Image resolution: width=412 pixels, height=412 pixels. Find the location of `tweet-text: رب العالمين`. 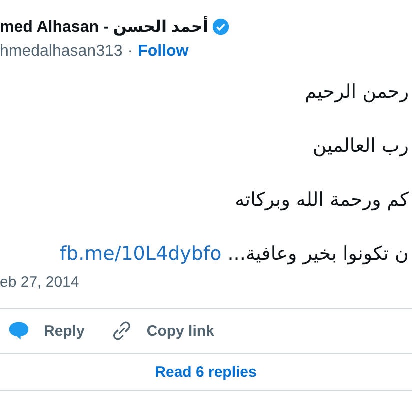

tweet-text: رب العالمين is located at coordinates (360, 146).